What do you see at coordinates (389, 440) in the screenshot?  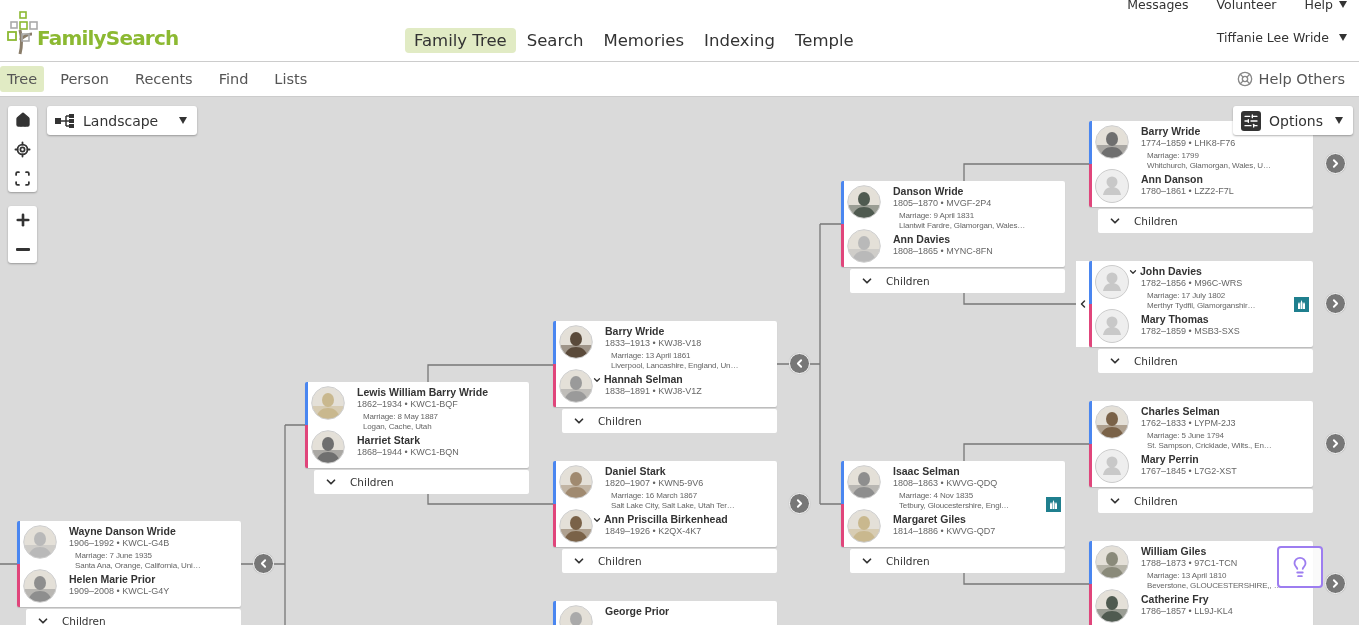 I see `person-name: Harriet Stark` at bounding box center [389, 440].